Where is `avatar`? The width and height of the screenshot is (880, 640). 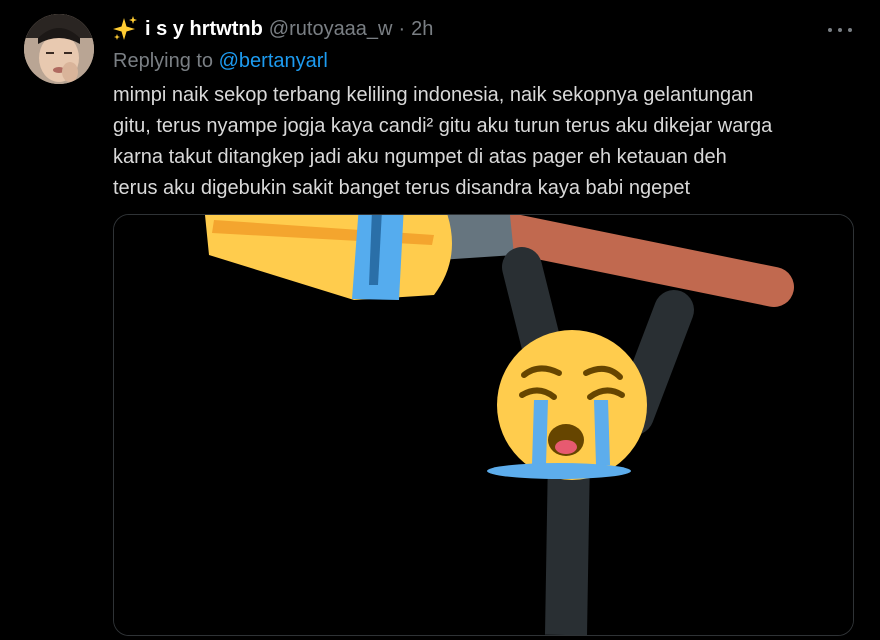 avatar is located at coordinates (59, 49).